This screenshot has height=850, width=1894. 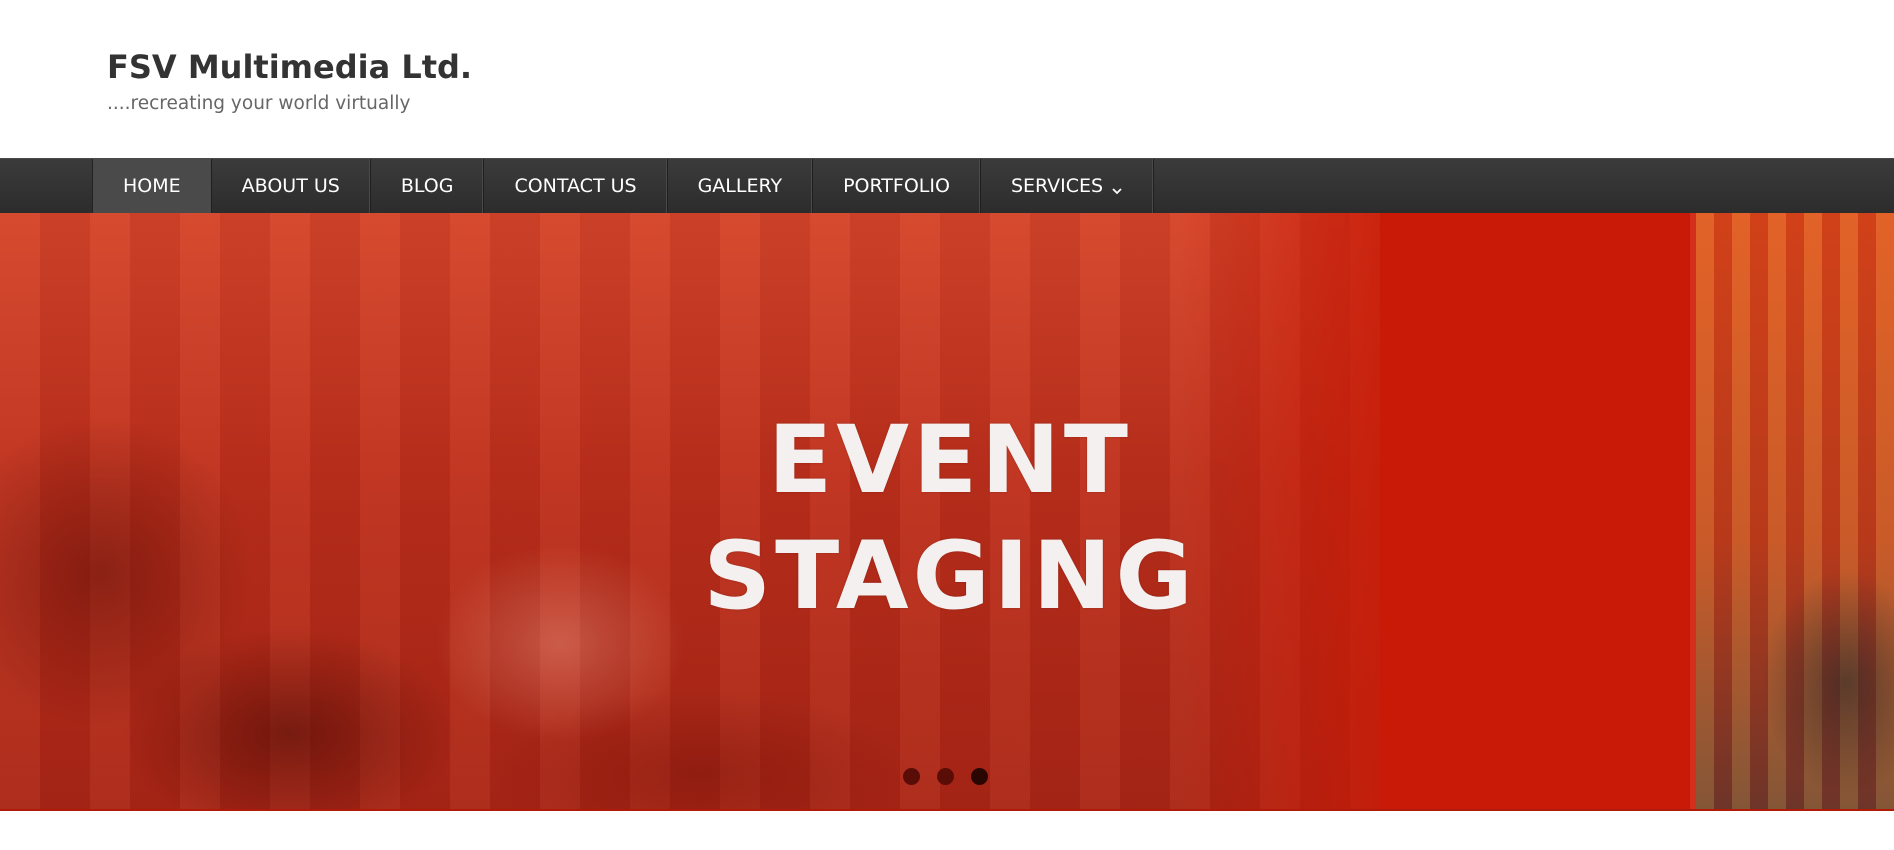 I want to click on nav-item-label: HOME, so click(x=152, y=186).